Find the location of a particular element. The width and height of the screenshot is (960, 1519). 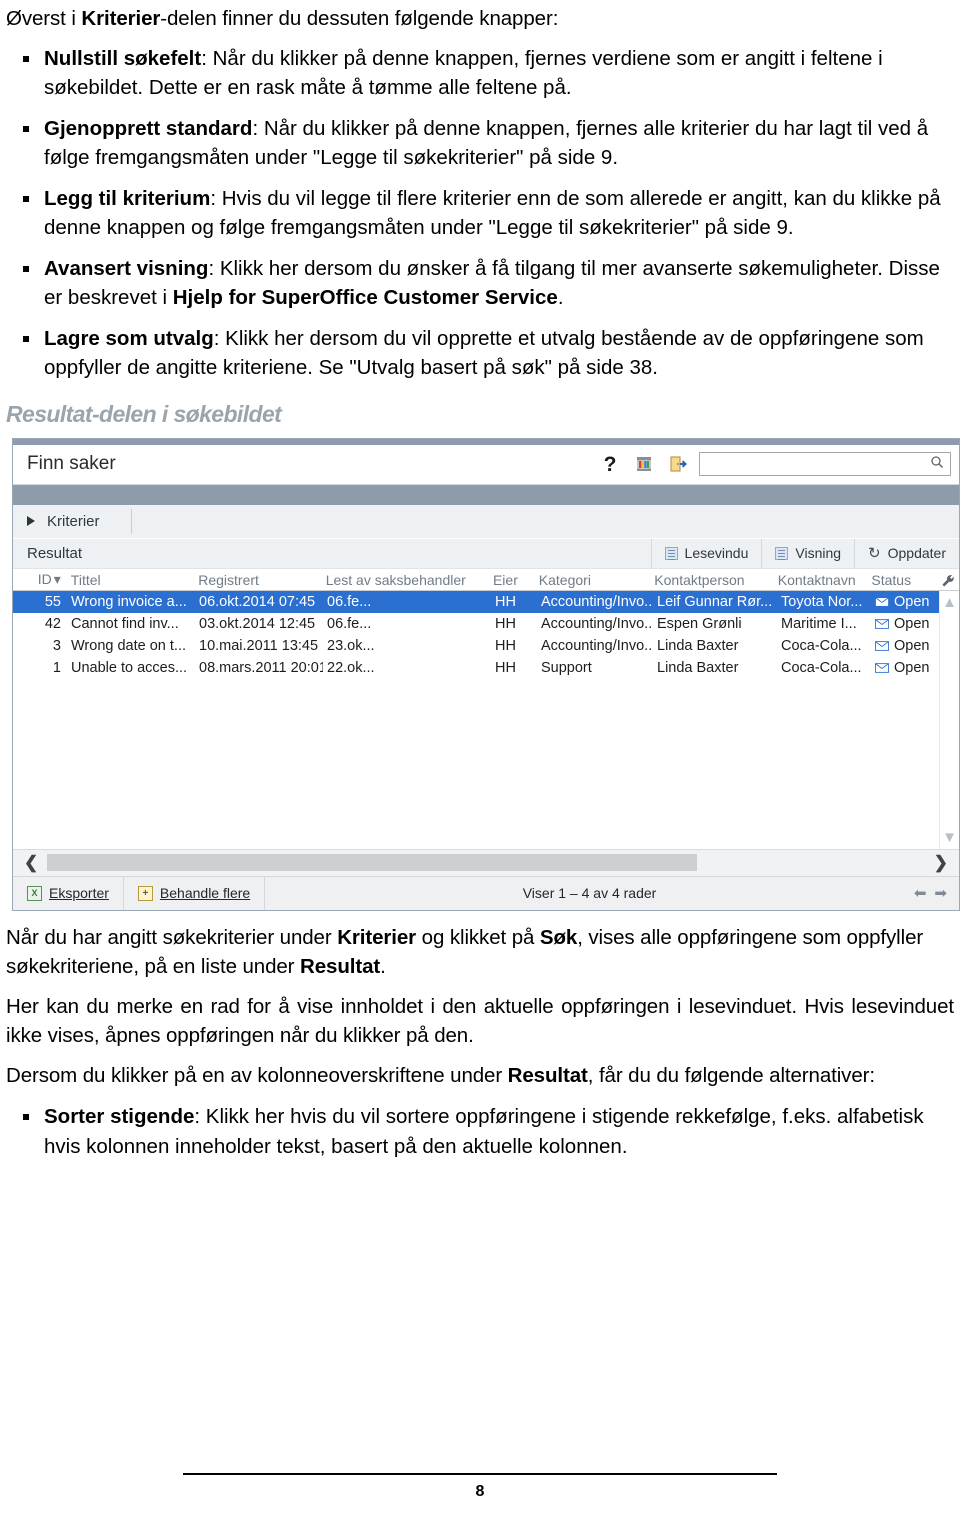

column-header-kategori: Kategori is located at coordinates (593, 581).